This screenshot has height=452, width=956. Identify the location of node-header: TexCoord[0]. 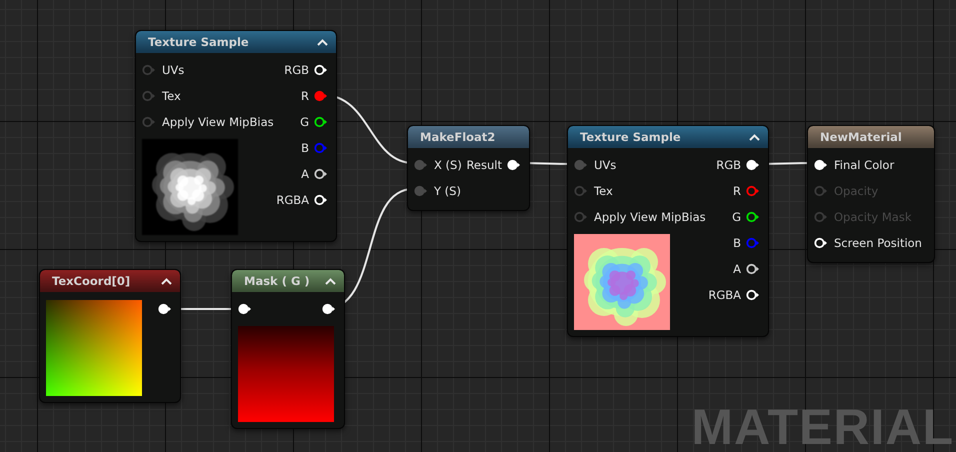
(110, 281).